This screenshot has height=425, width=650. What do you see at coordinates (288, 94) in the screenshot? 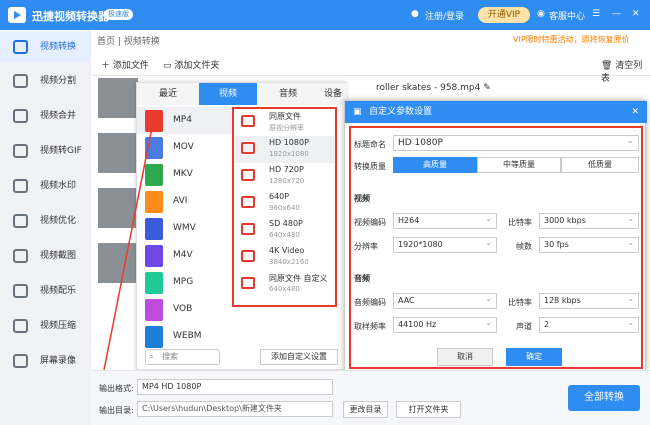
I see `tab-audio: 音频` at bounding box center [288, 94].